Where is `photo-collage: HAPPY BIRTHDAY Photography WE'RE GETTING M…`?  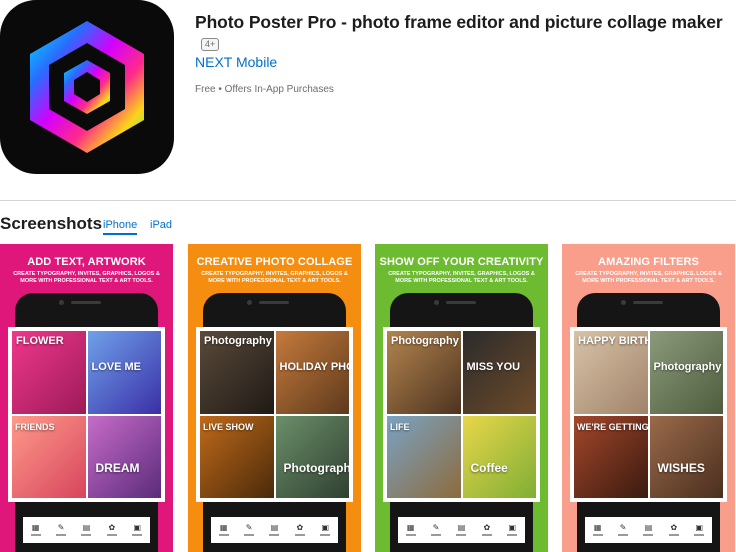
photo-collage: HAPPY BIRTHDAY Photography WE'RE GETTING M… is located at coordinates (648, 414).